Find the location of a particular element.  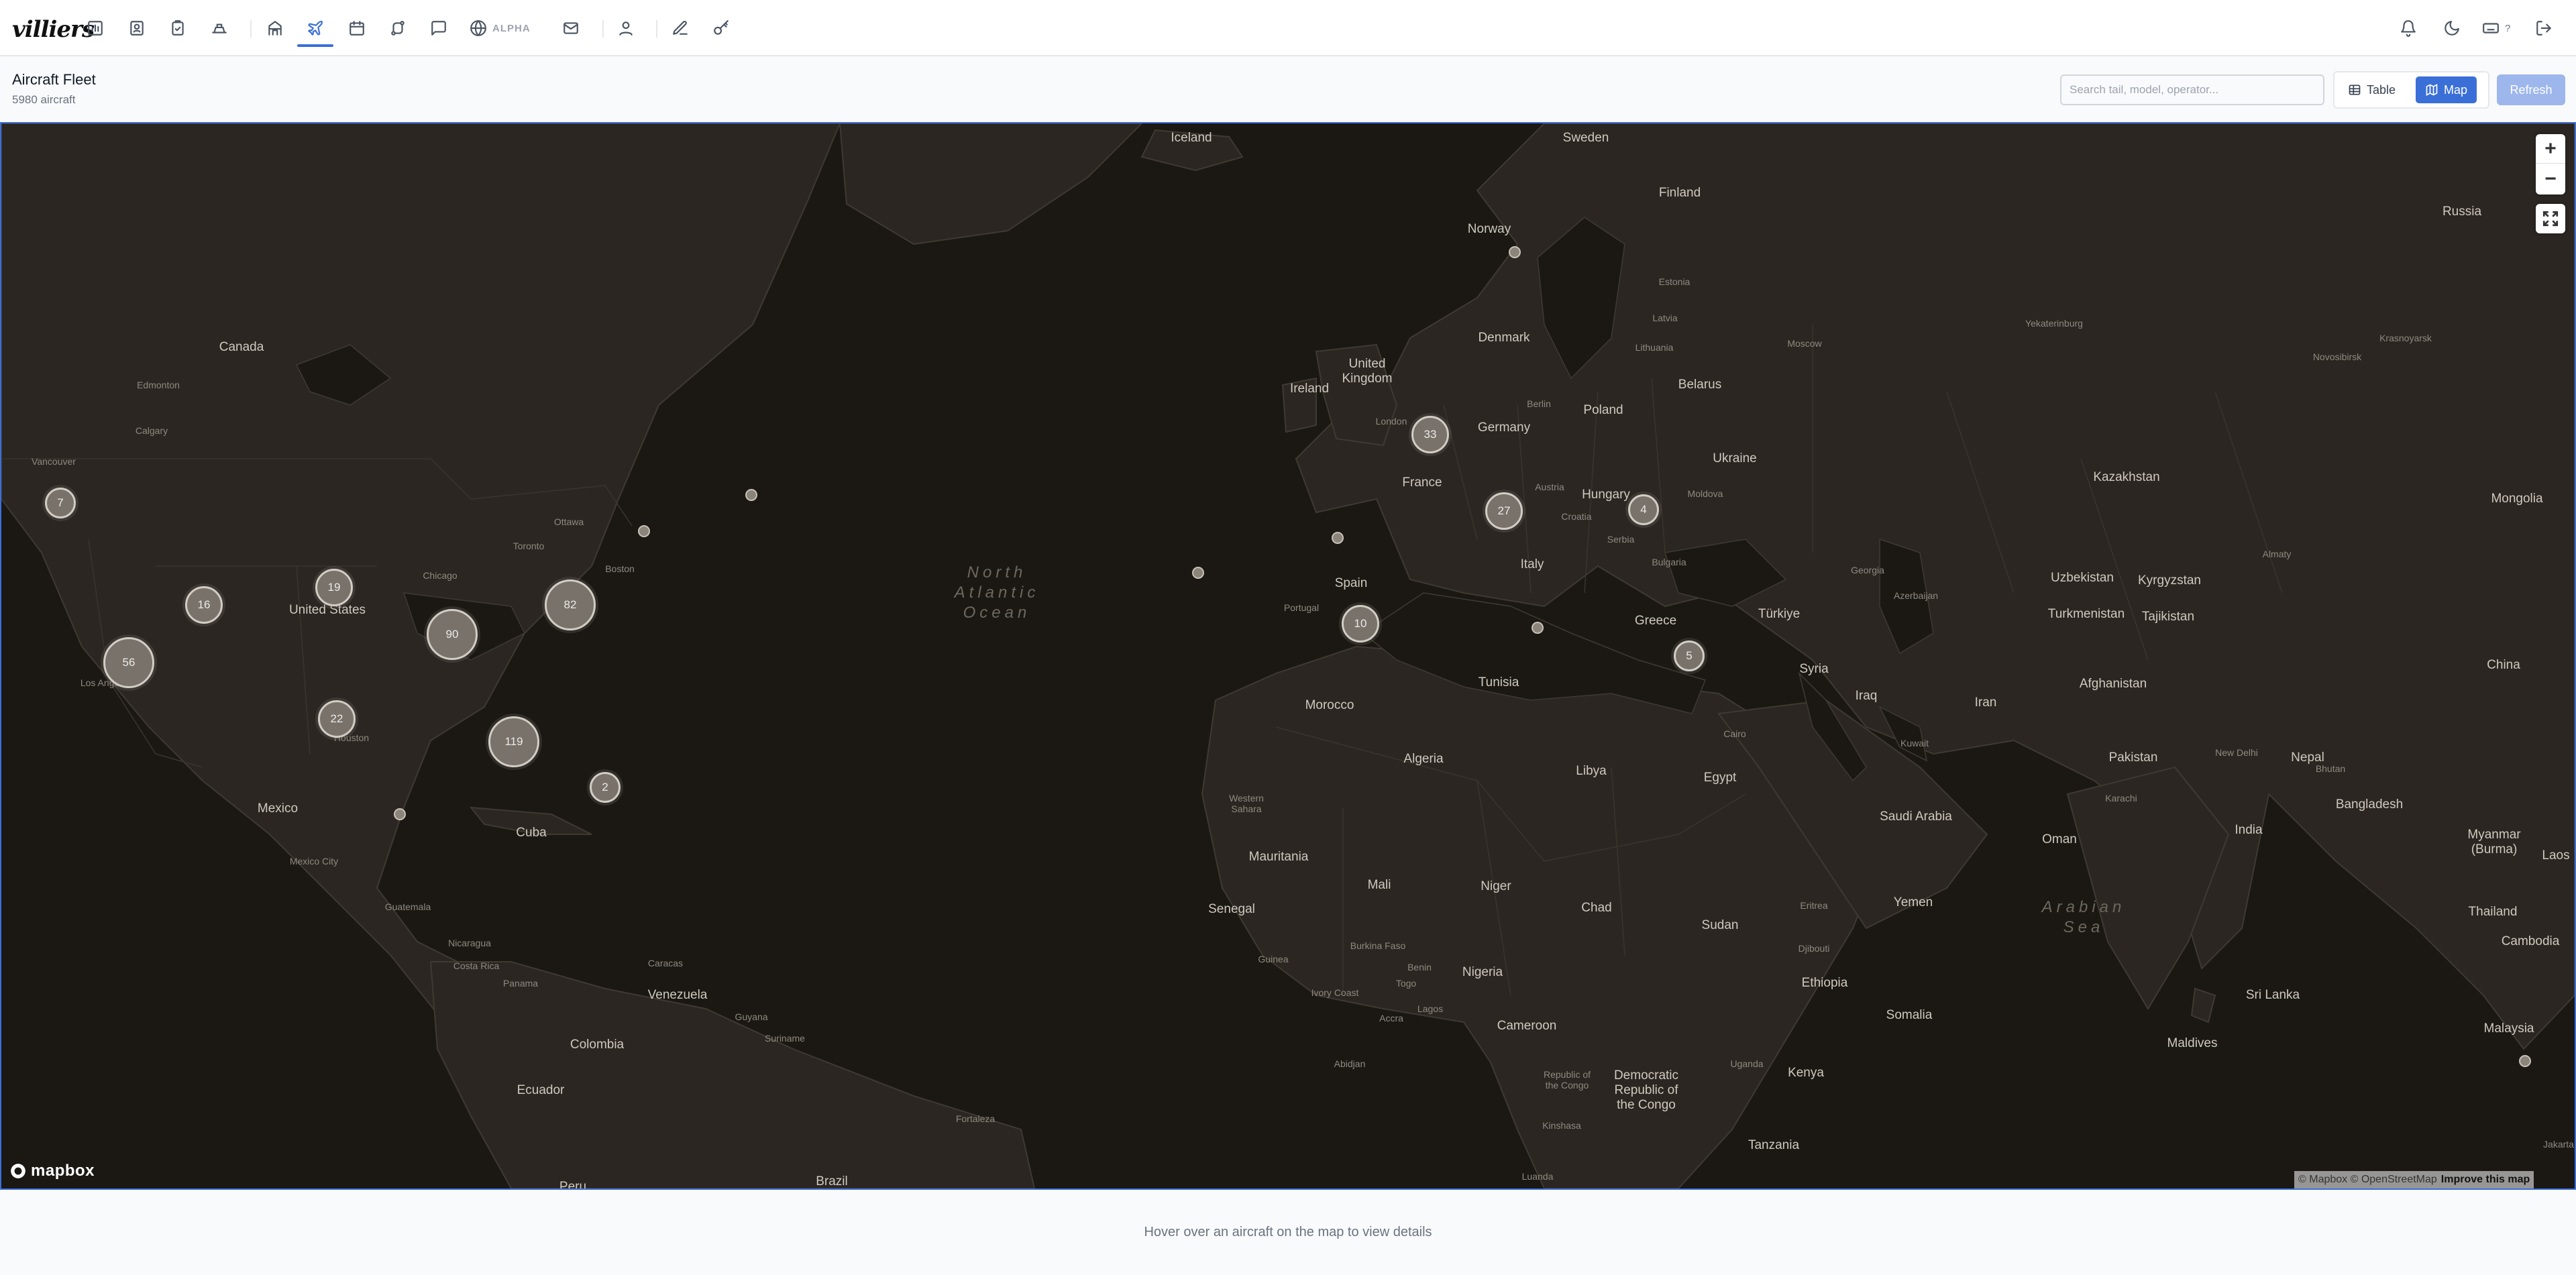

globe-icon is located at coordinates (478, 28).